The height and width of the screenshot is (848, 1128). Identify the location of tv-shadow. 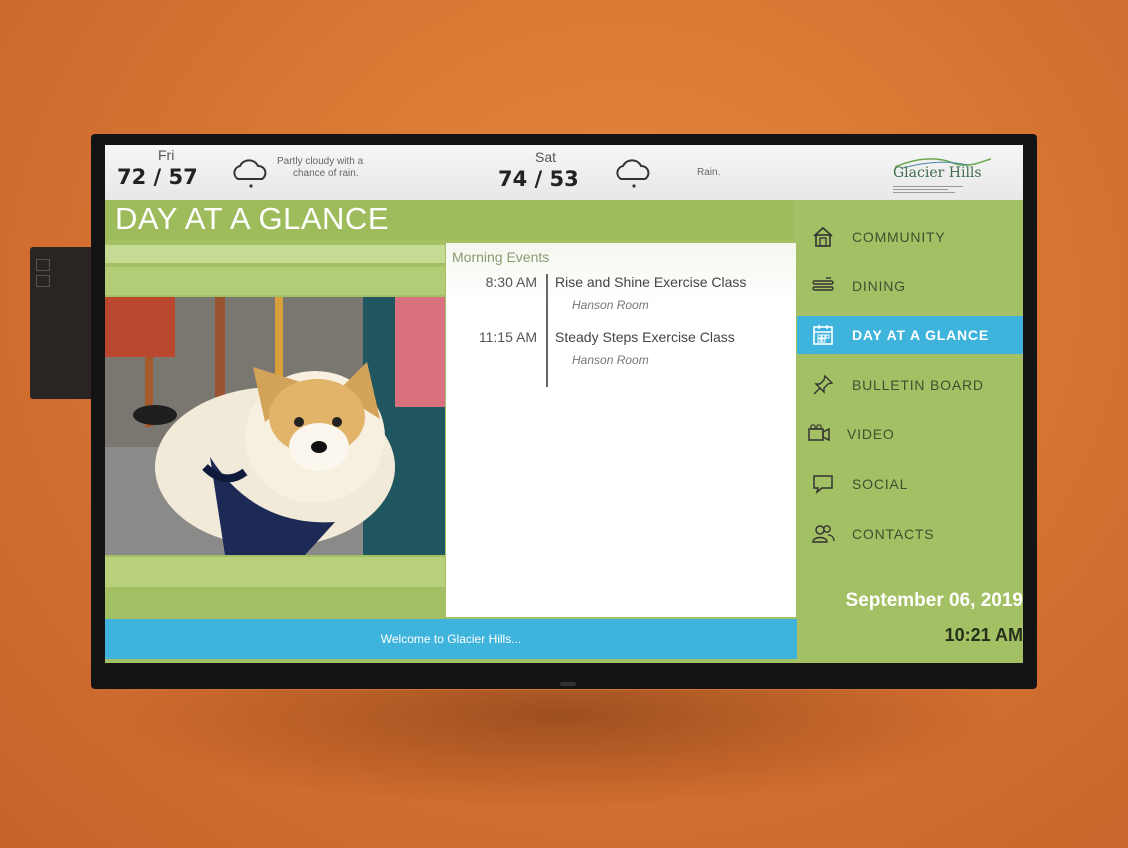
(560, 750).